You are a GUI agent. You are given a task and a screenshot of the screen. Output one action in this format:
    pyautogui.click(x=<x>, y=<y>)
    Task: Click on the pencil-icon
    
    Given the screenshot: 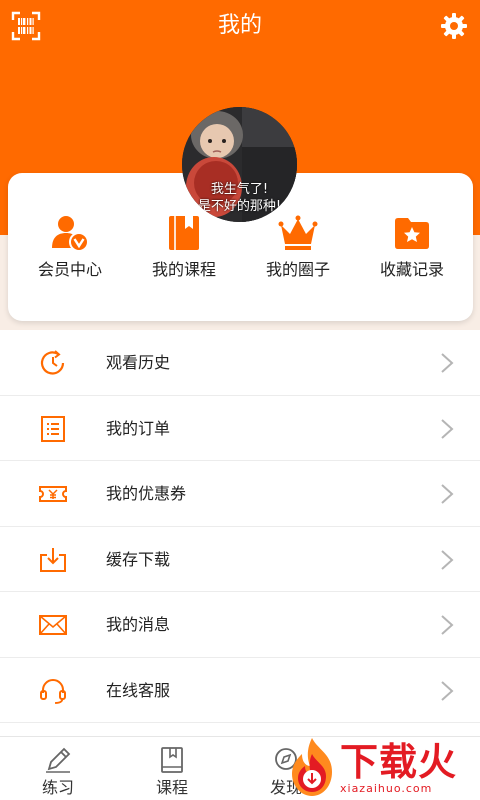 What is the action you would take?
    pyautogui.click(x=58, y=760)
    